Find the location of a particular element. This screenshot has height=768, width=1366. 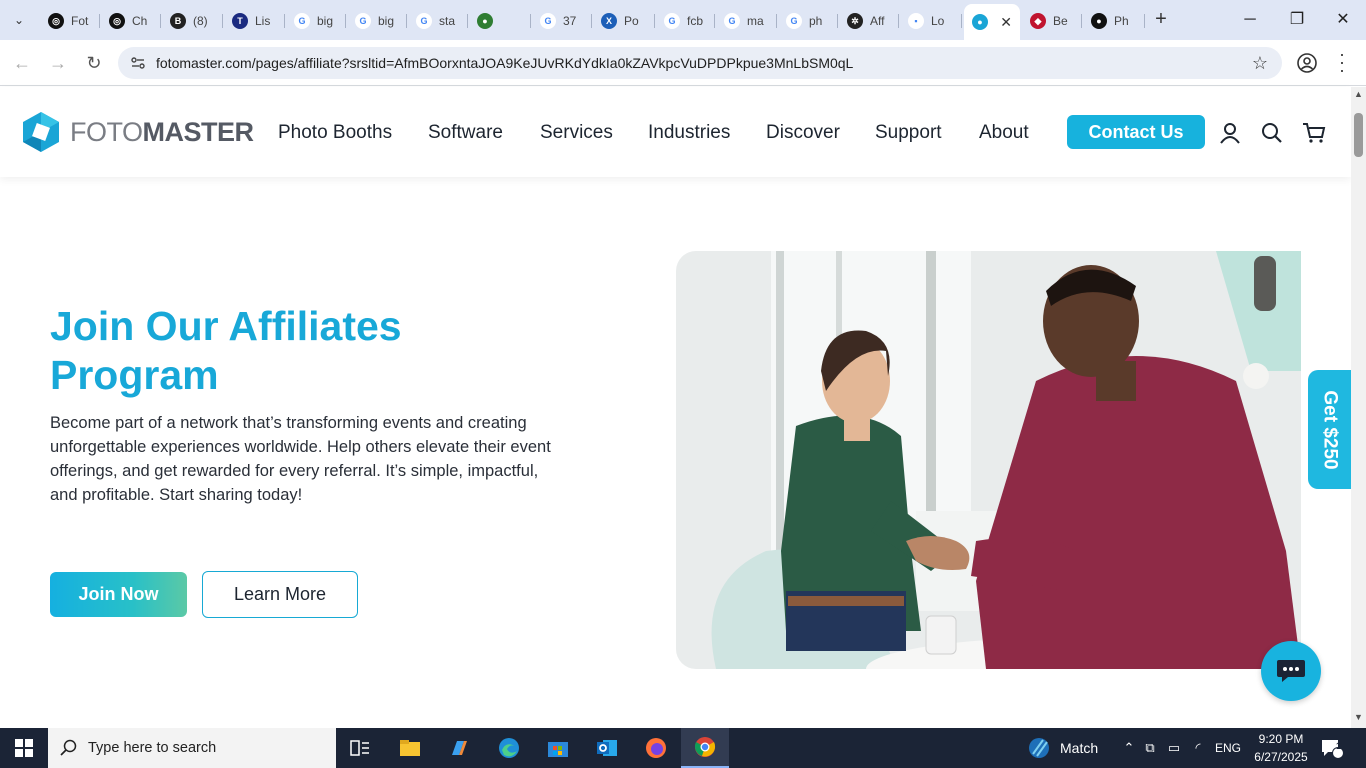

nav-services: Services is located at coordinates (576, 133).